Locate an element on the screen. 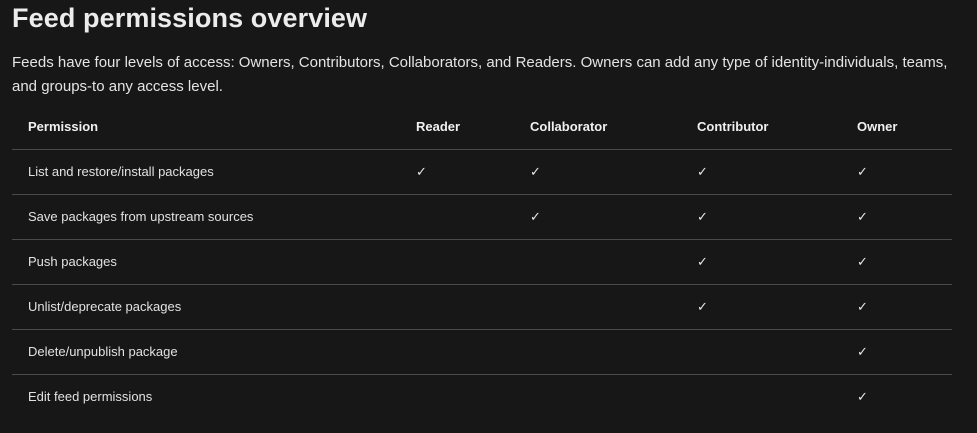  permission-label: List and restore/install packages is located at coordinates (206, 172).